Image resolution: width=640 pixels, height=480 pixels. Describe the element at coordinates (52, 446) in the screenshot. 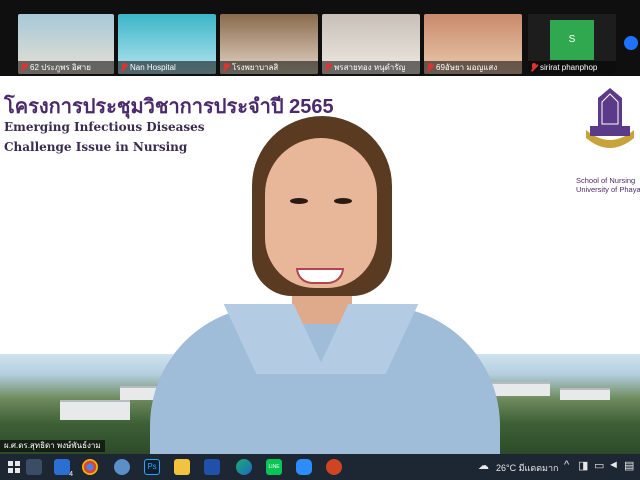

I see `presenter-name: ผ.ศ.ดร.สุทธิดา พงษ์พันธ์งาม` at that location.